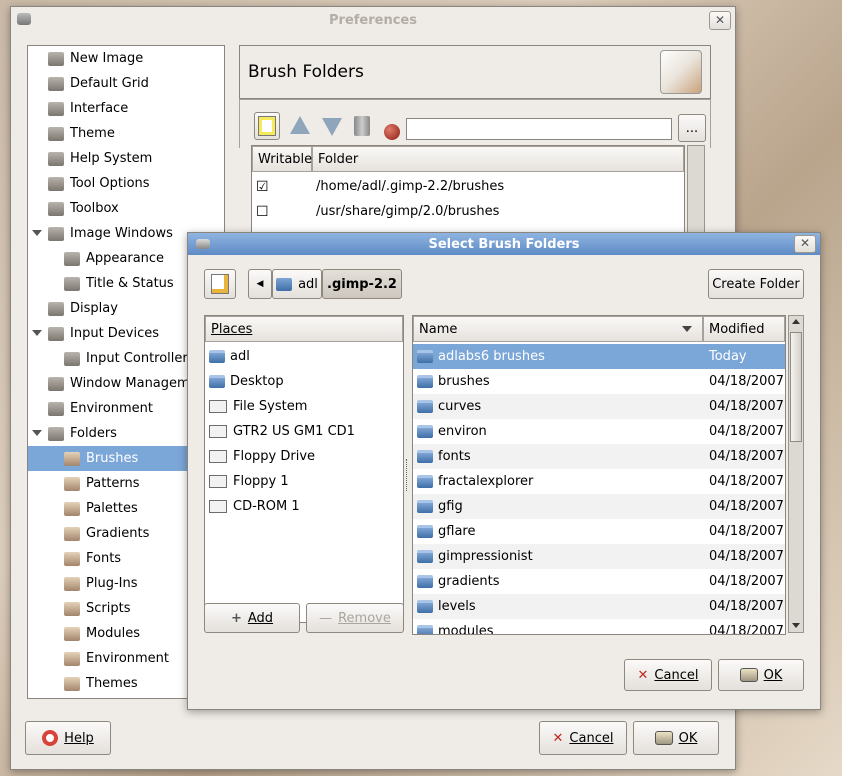  I want to click on arrow-down-icon, so click(332, 127).